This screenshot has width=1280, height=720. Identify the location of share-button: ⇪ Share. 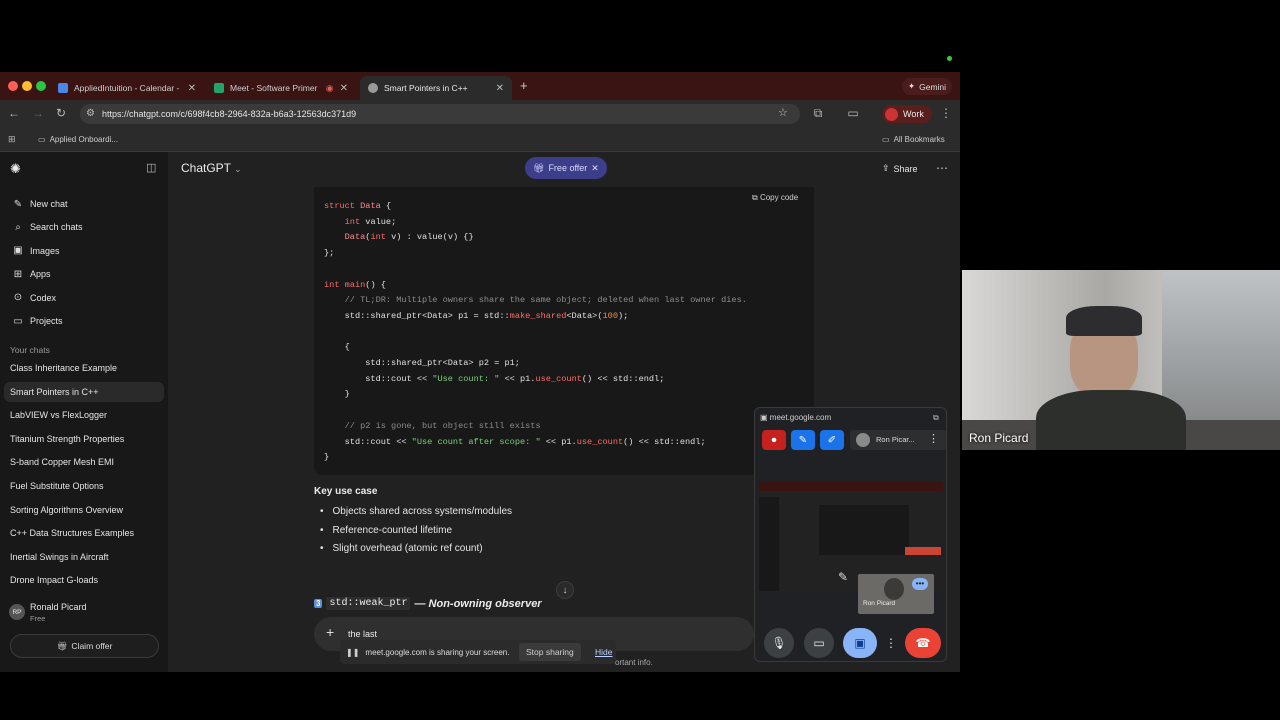
(900, 168).